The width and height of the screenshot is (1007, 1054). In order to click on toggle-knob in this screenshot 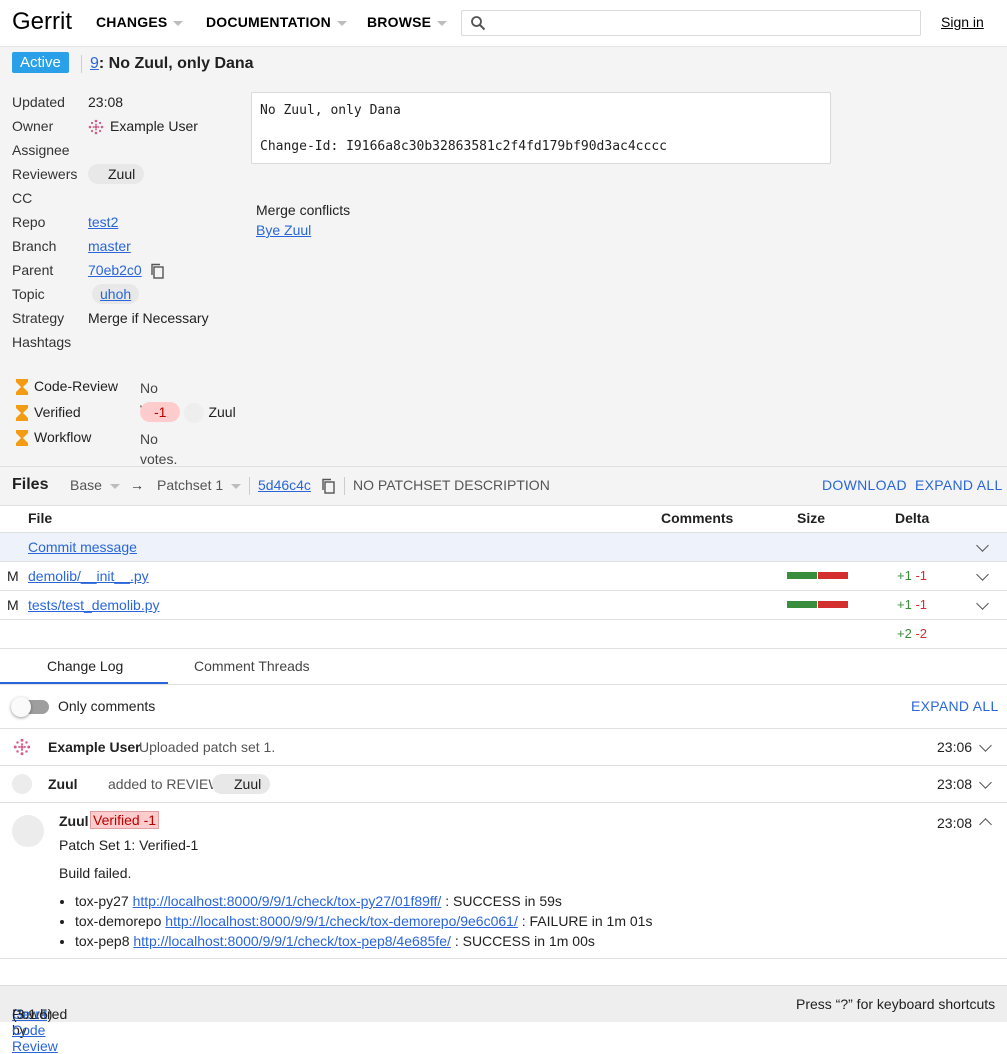, I will do `click(21, 707)`.